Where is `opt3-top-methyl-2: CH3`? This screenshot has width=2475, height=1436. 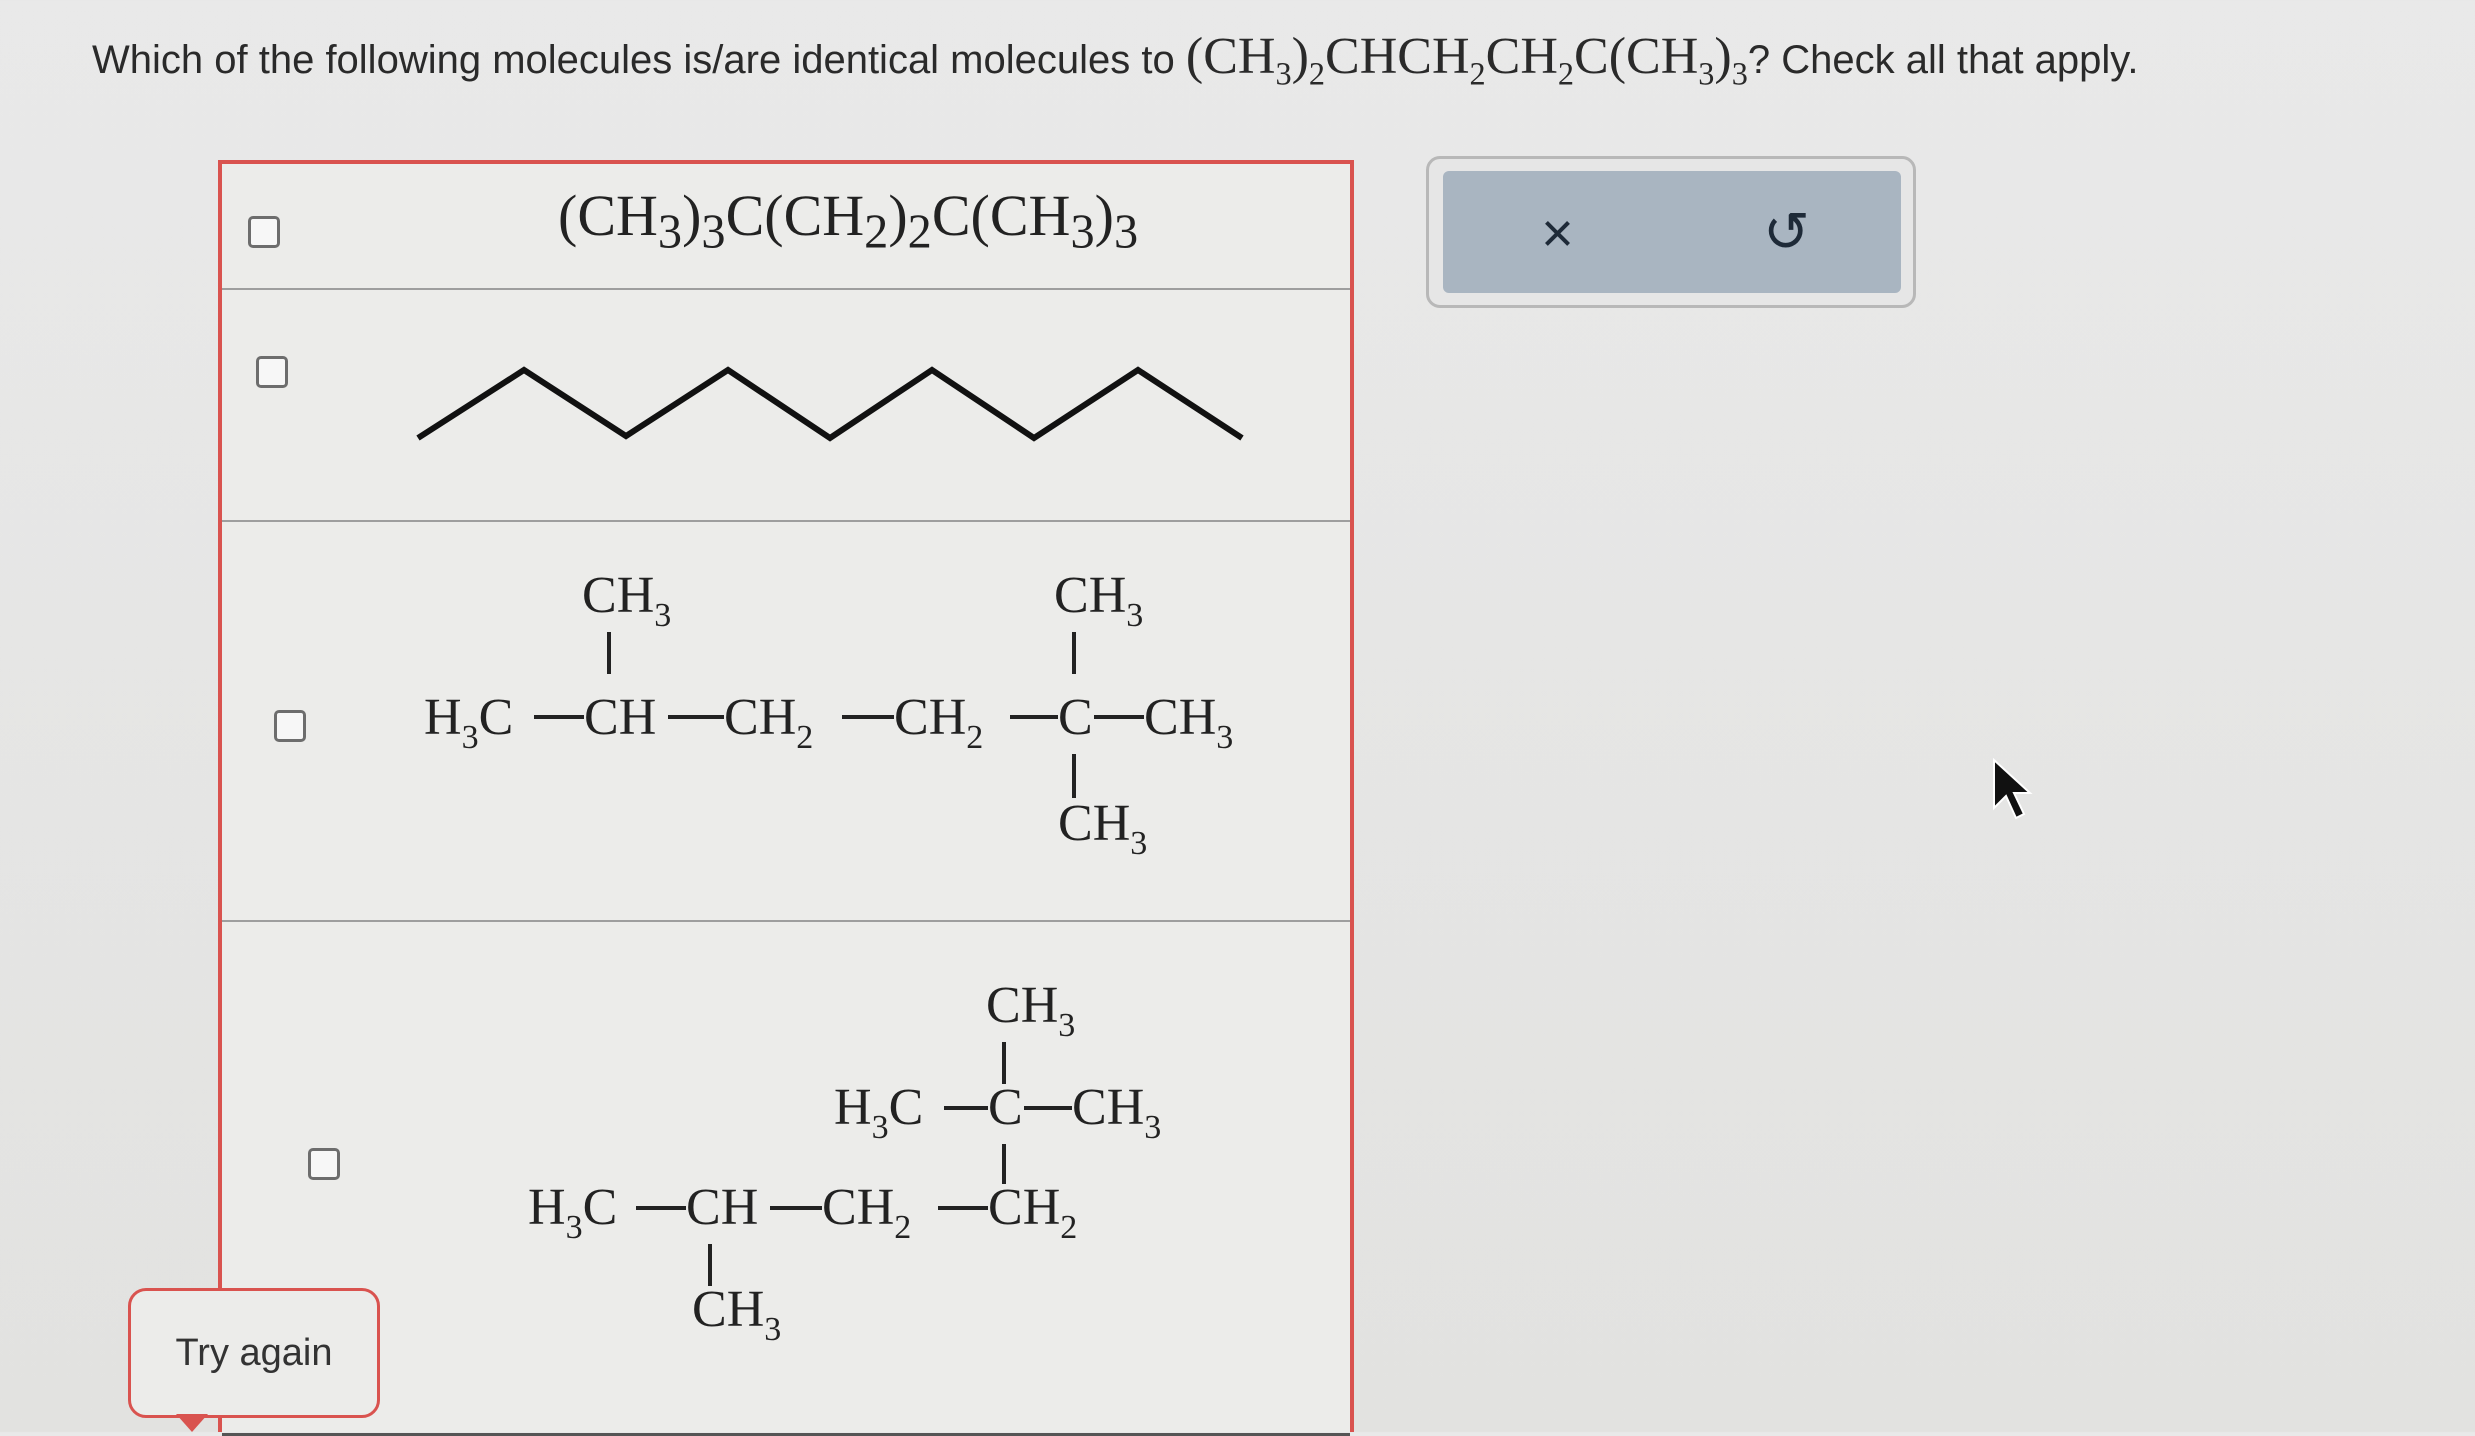
opt3-top-methyl-2: CH3 is located at coordinates (1098, 600).